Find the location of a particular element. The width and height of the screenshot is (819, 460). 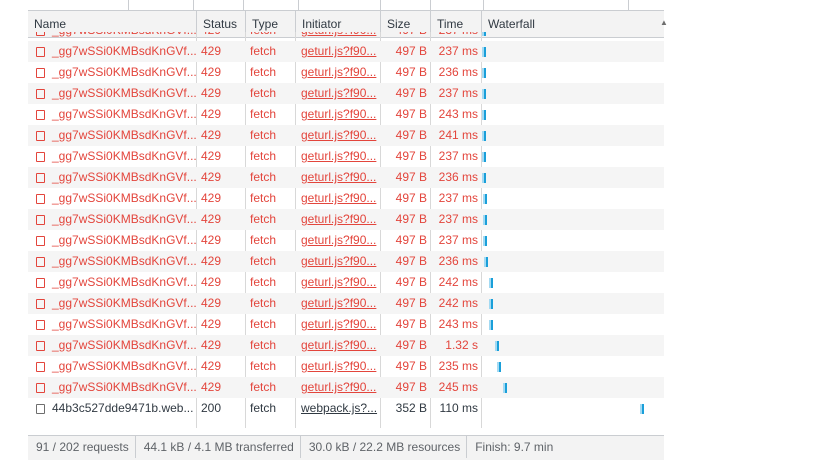

time-cell: 110 ms is located at coordinates (458, 408).